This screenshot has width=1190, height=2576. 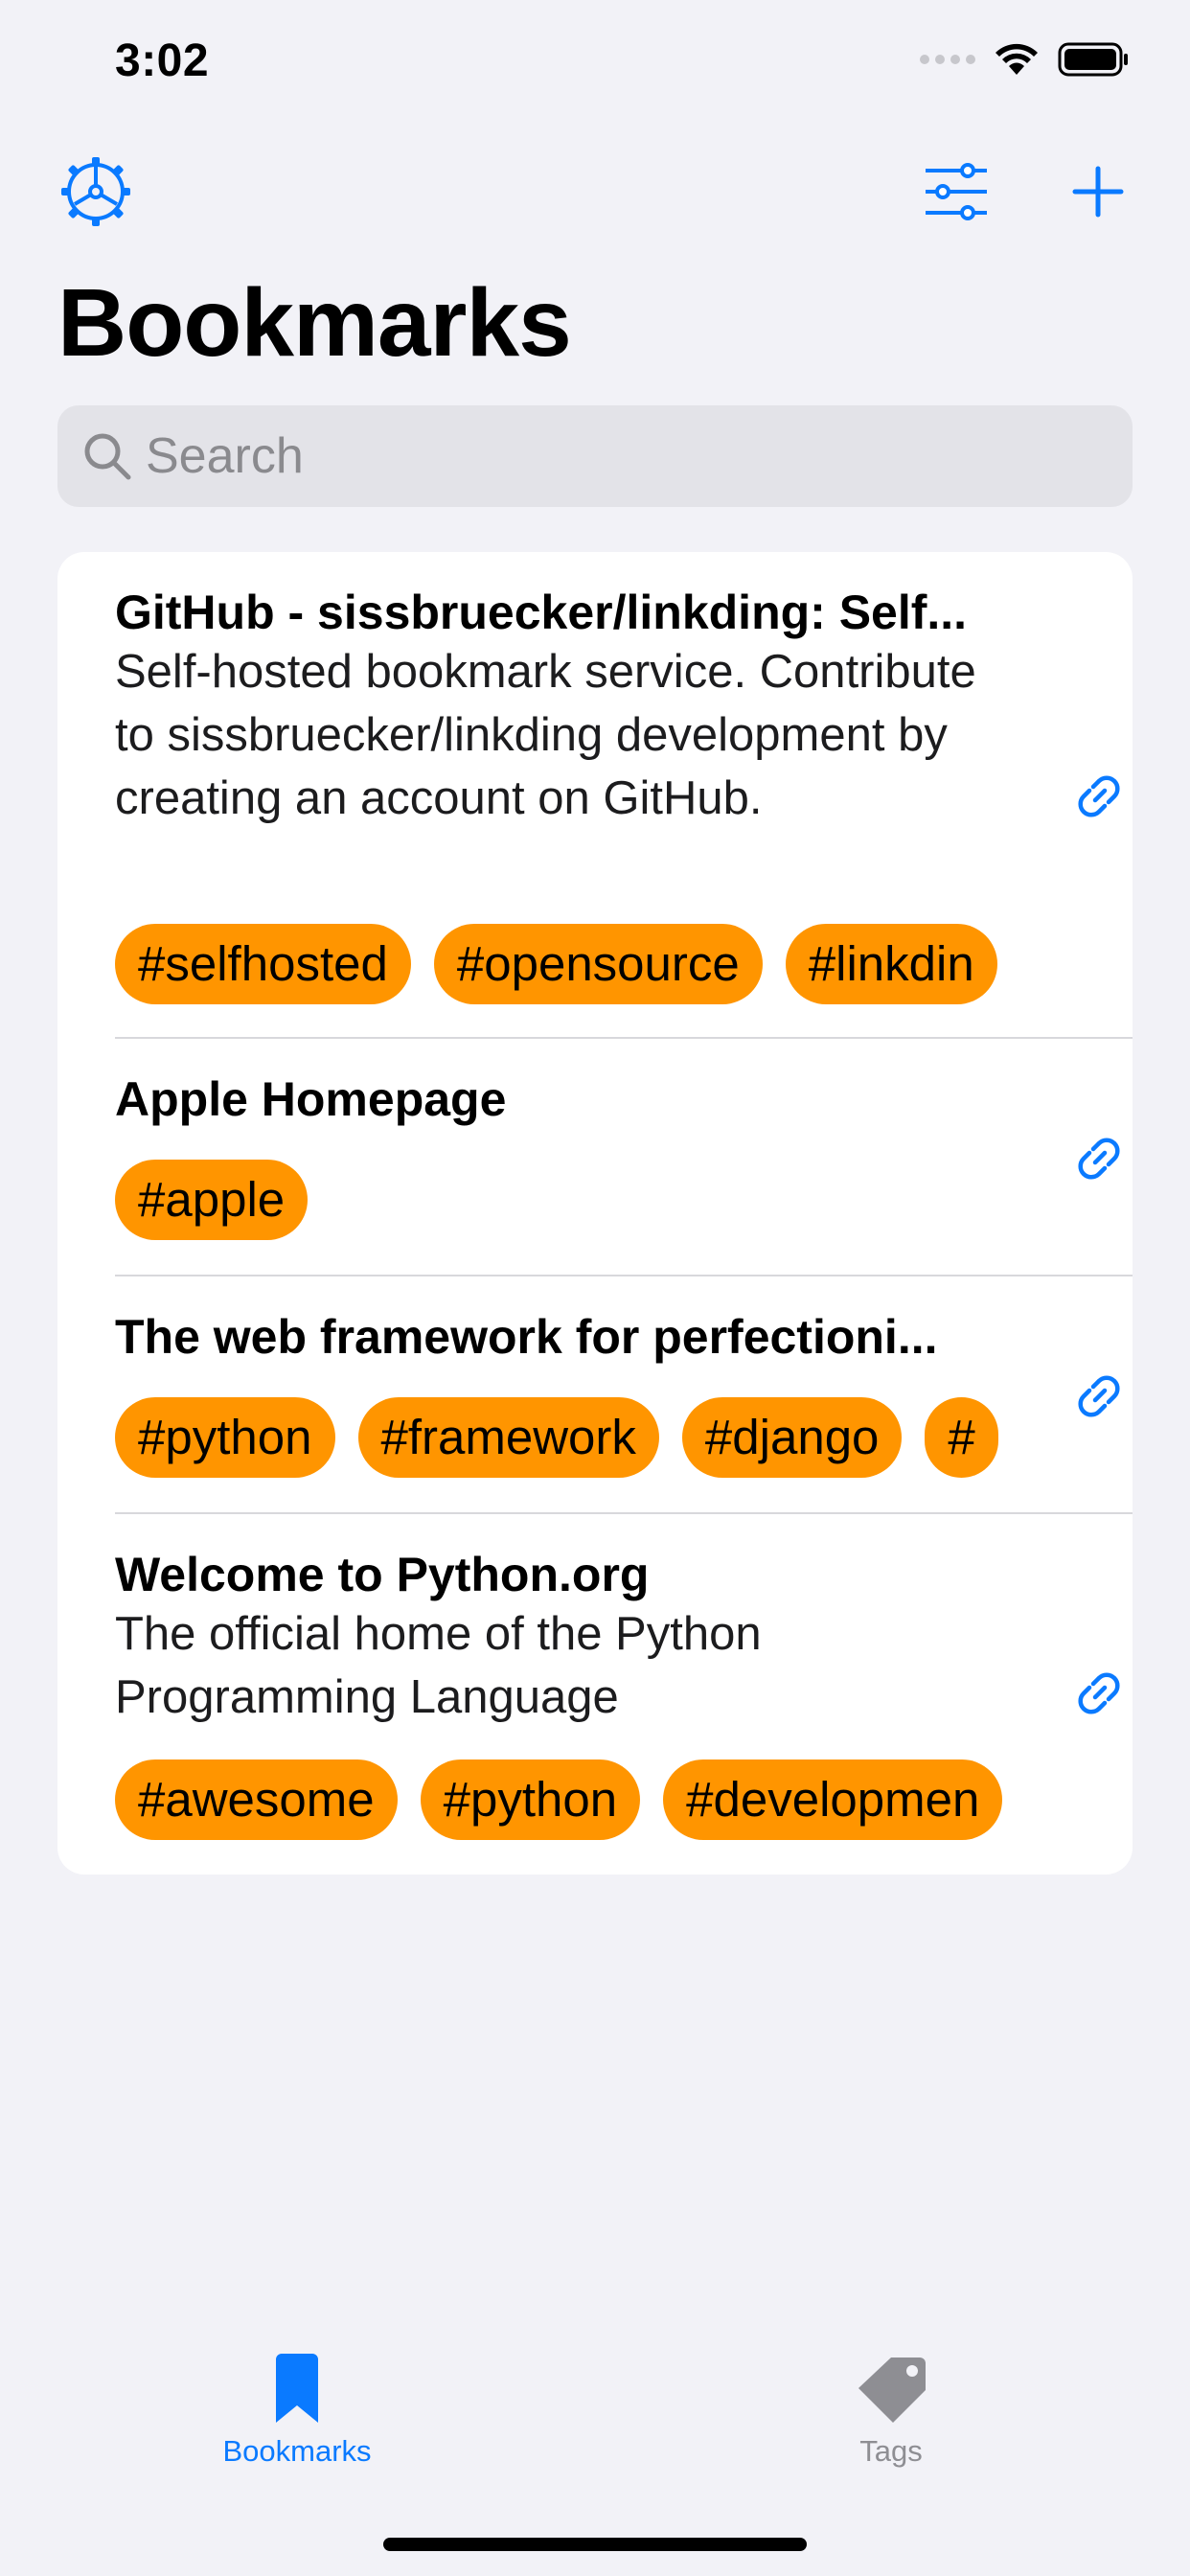 I want to click on tab-label: Bookmarks, so click(x=297, y=2451).